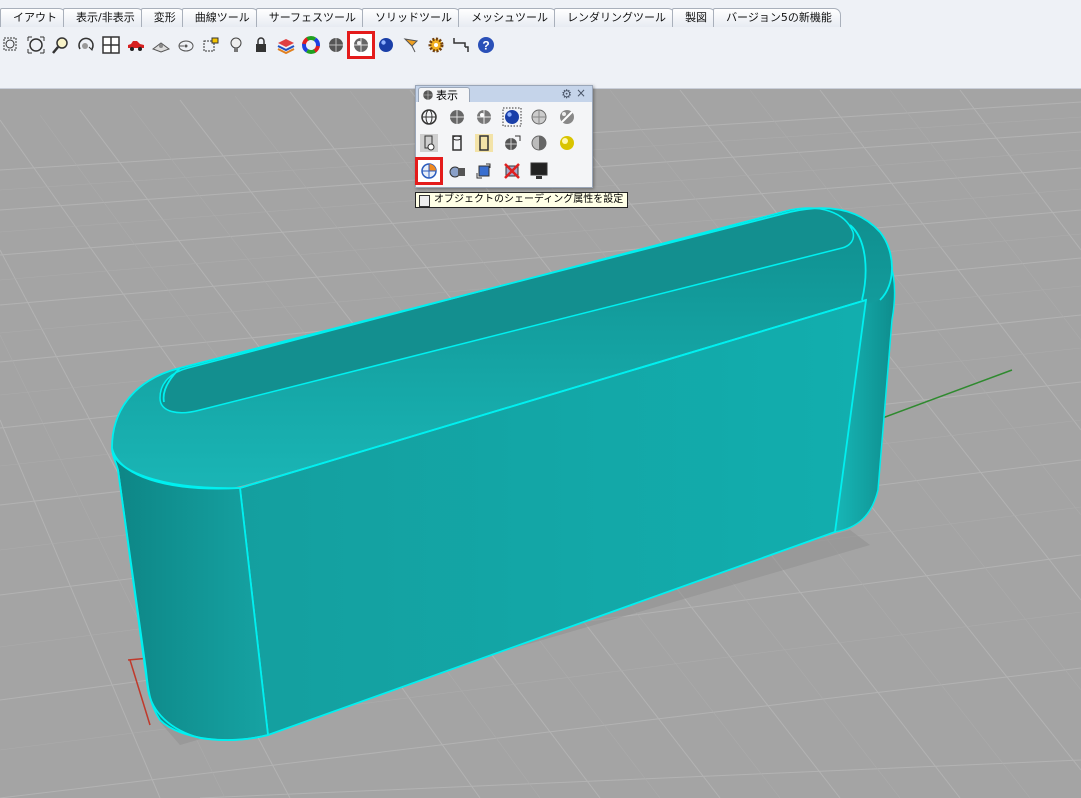  I want to click on rendered-icon, so click(484, 117).